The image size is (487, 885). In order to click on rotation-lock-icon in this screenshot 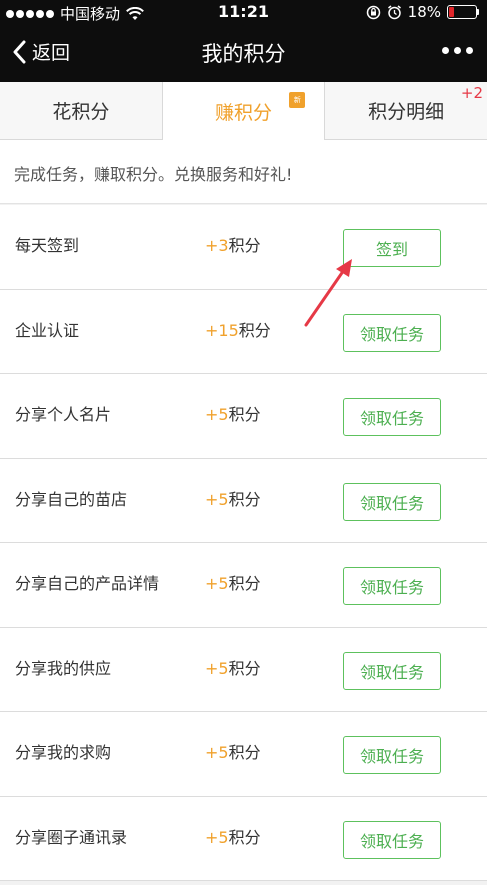, I will do `click(373, 12)`.